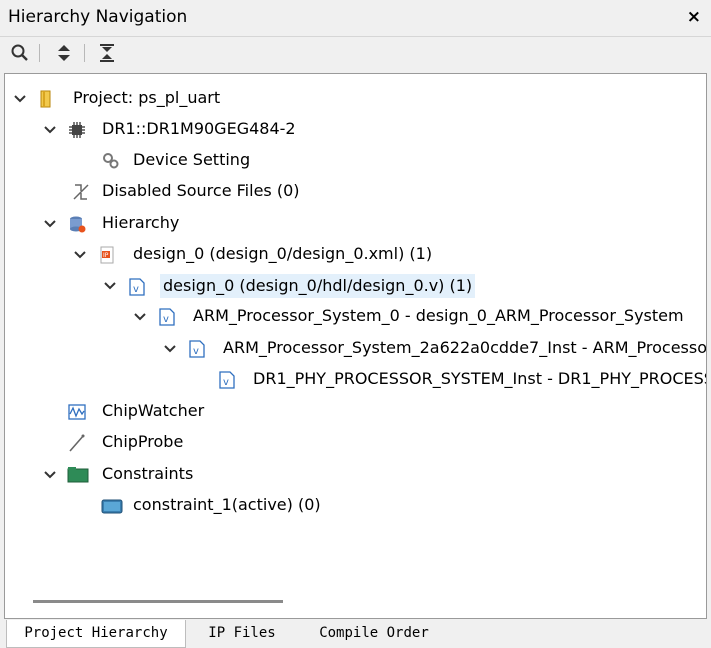 The image size is (711, 648). What do you see at coordinates (148, 473) in the screenshot?
I see `tree-item-label: Constraints` at bounding box center [148, 473].